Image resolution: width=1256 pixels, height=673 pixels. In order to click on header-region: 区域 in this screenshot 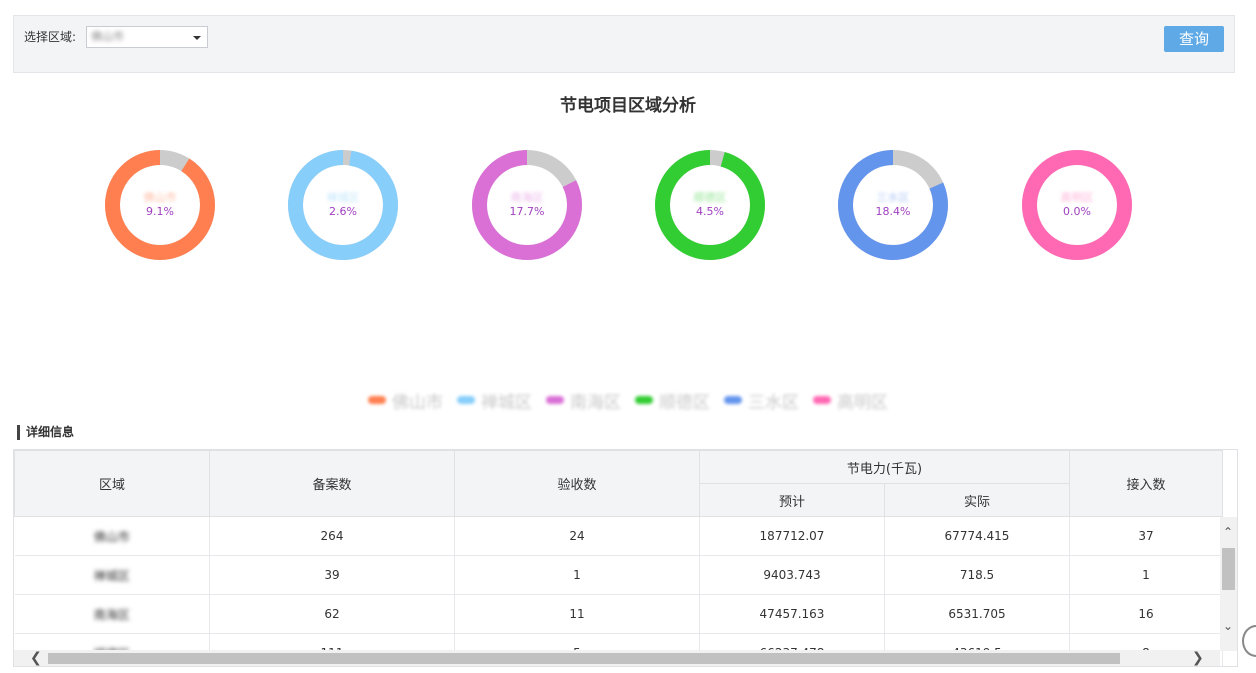, I will do `click(112, 483)`.